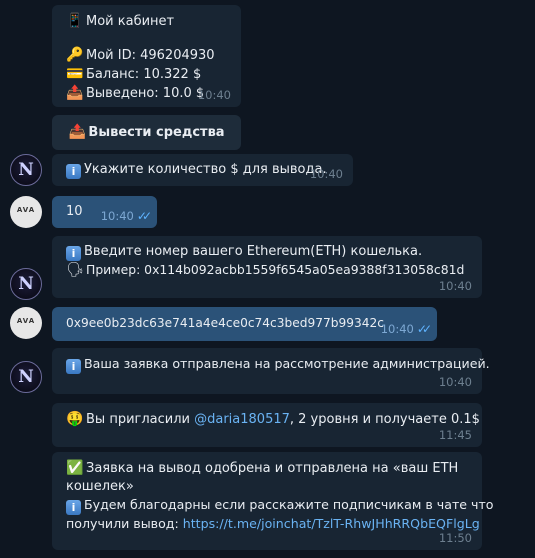 This screenshot has height=558, width=535. I want to click on cabinet-id: 🔑 Мой ID: 496204930, so click(140, 55).